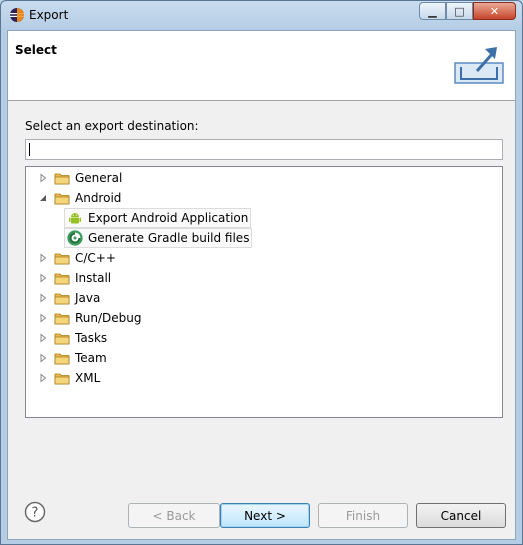 The image size is (523, 545). What do you see at coordinates (49, 15) in the screenshot?
I see `window-title: Export` at bounding box center [49, 15].